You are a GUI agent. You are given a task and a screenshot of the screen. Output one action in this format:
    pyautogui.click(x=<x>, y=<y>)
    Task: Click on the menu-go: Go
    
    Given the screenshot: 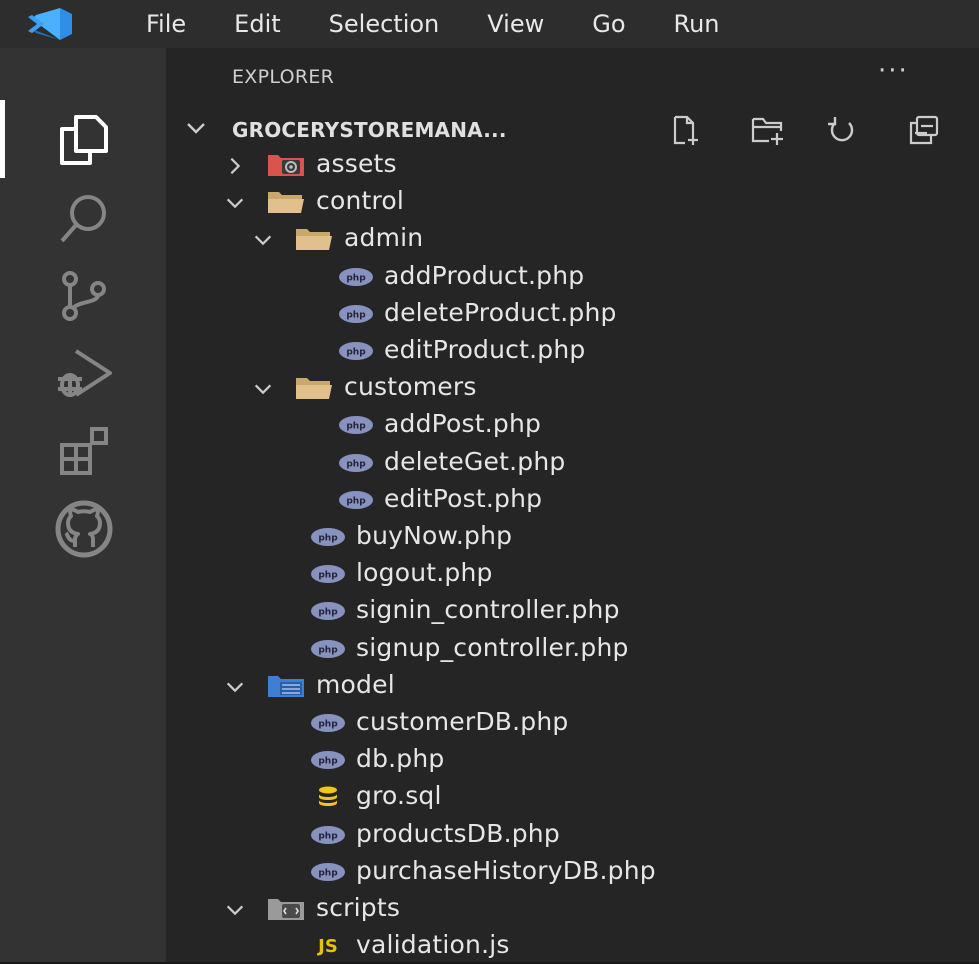 What is the action you would take?
    pyautogui.click(x=608, y=24)
    